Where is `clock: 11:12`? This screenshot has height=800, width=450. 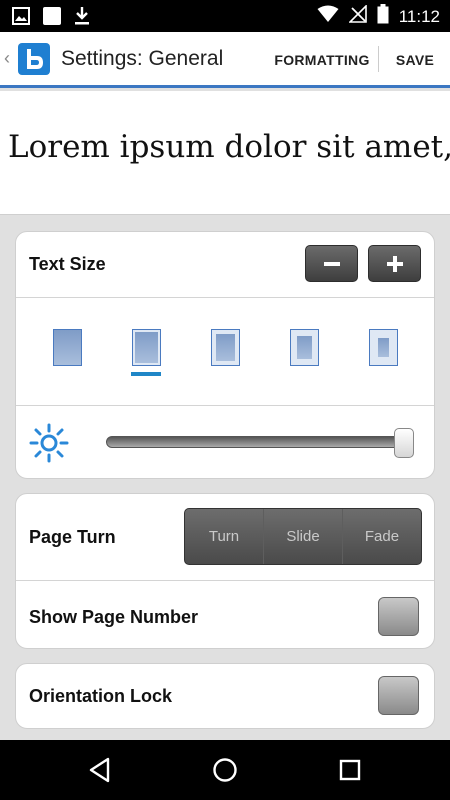 clock: 11:12 is located at coordinates (419, 16).